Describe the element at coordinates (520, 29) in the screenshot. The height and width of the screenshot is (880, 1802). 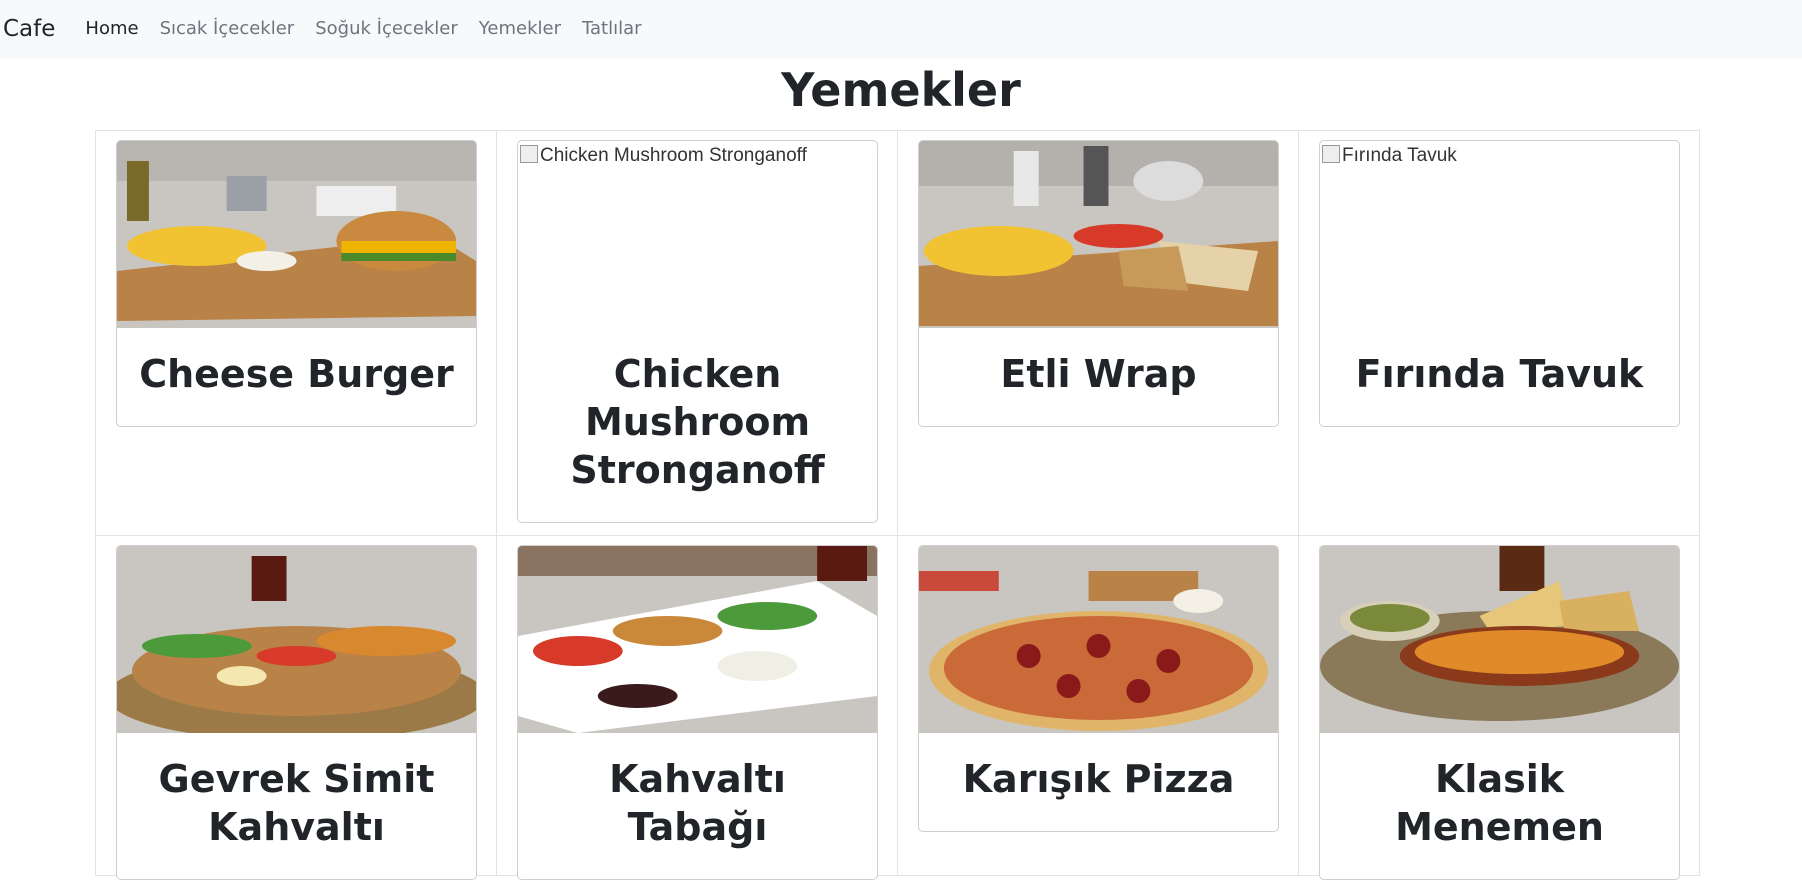
I see `nav-link-yemekler: Yemekler` at that location.